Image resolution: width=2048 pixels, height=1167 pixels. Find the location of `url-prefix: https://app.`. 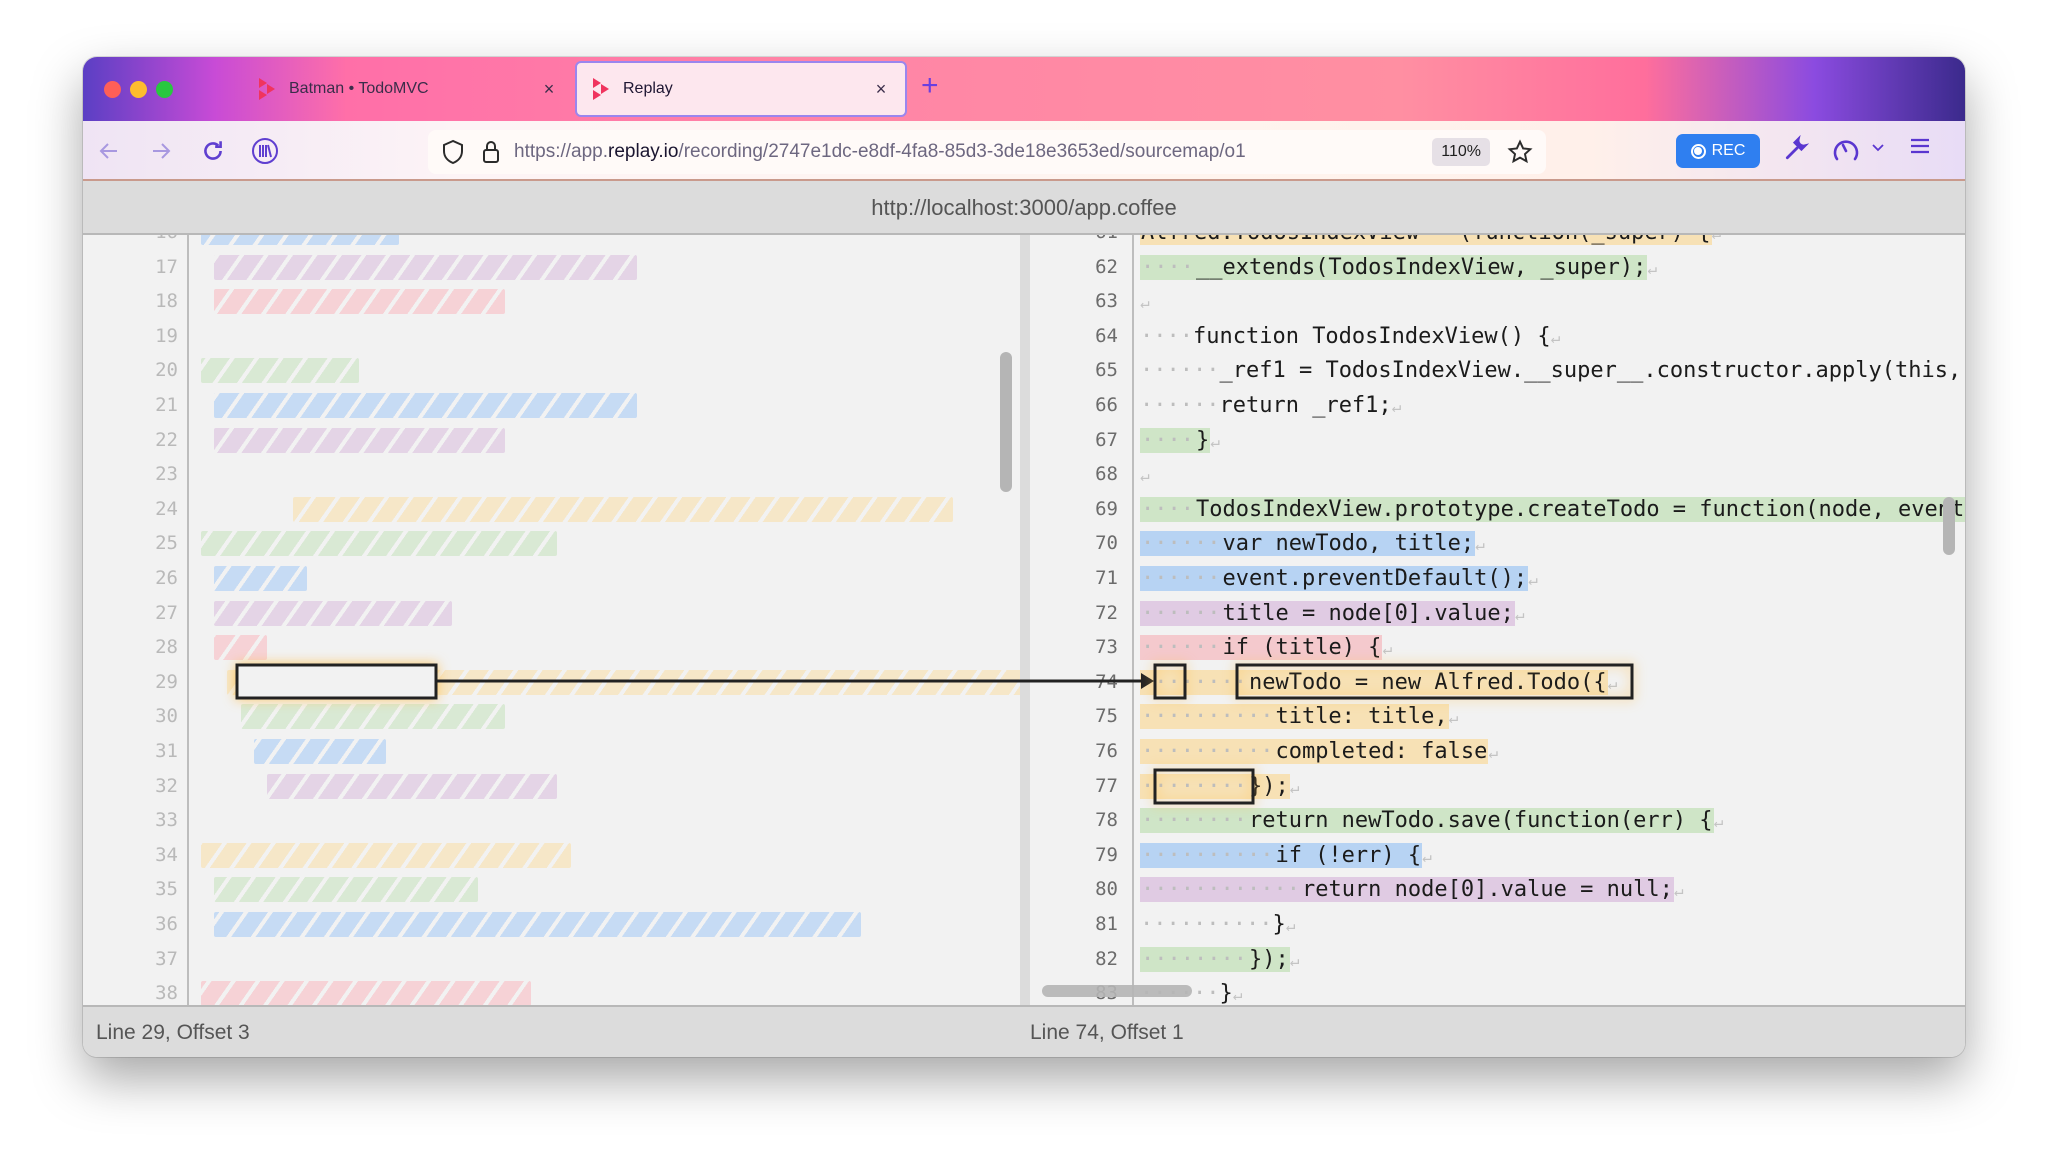

url-prefix: https://app. is located at coordinates (561, 151).